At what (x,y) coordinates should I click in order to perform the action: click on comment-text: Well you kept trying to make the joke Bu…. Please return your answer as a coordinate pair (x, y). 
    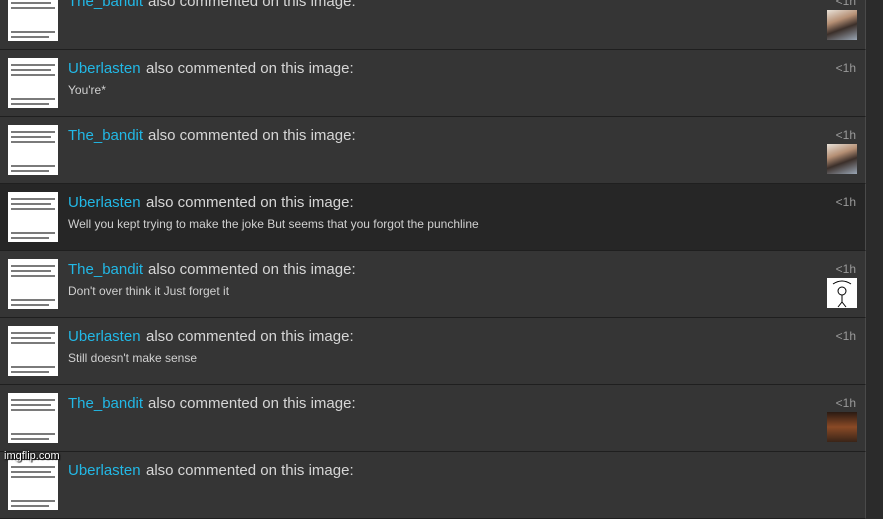
    Looking at the image, I should click on (273, 224).